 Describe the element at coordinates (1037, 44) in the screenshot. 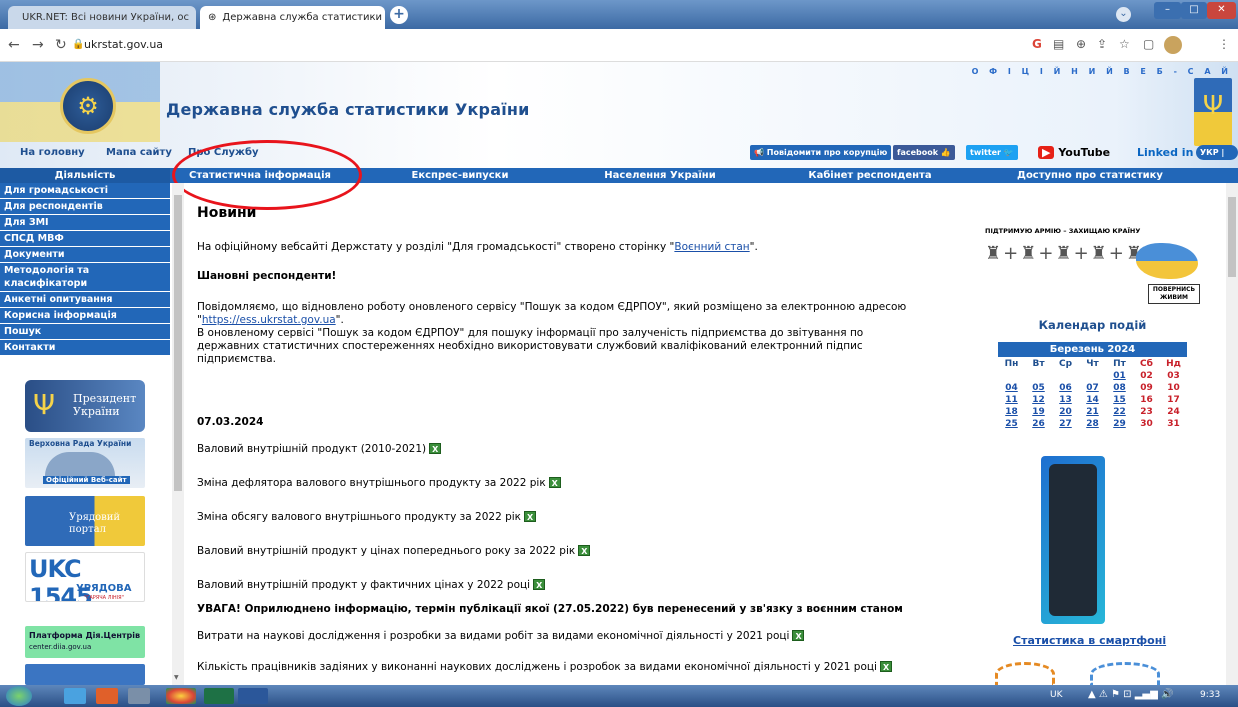

I see `google-translate-icon: G` at that location.